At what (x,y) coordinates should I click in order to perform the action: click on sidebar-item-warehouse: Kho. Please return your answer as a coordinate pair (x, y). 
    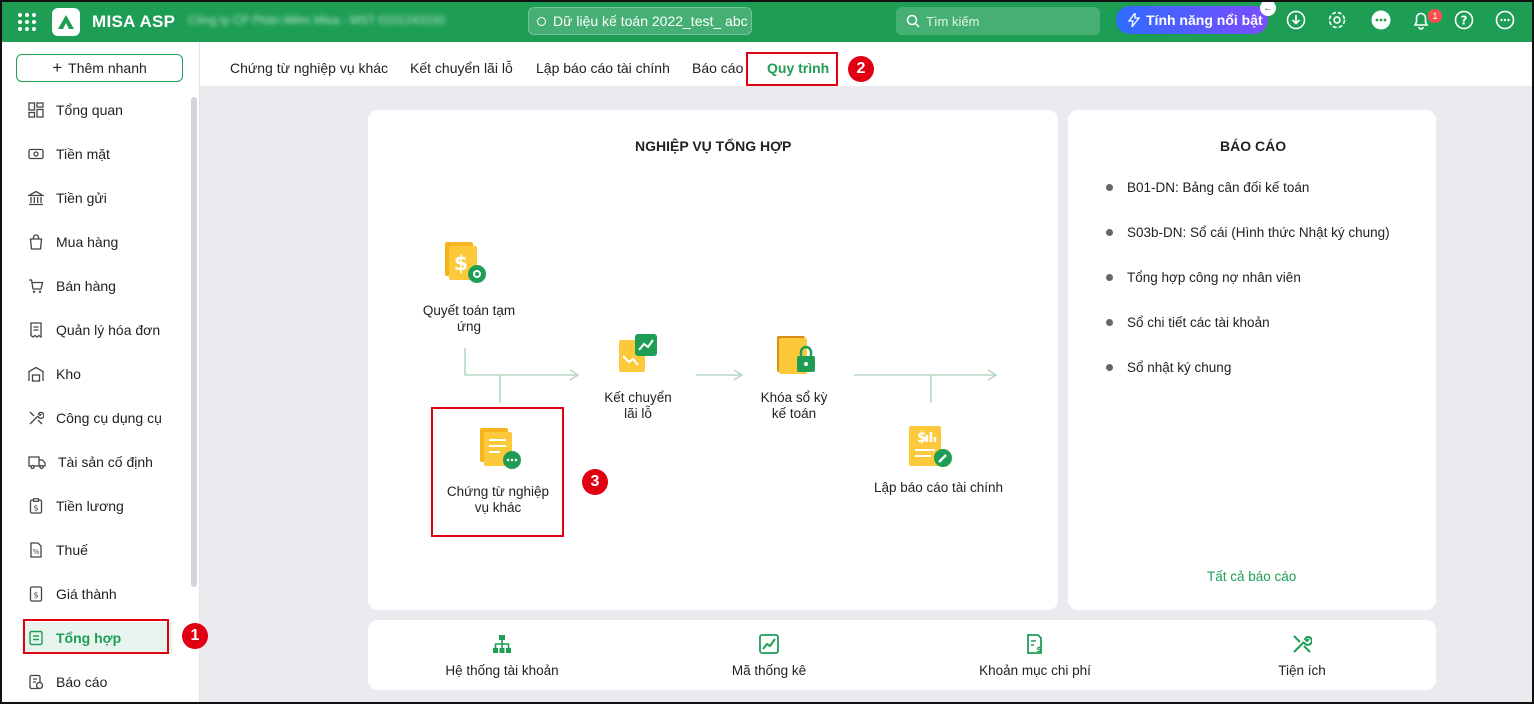
    Looking at the image, I should click on (97, 374).